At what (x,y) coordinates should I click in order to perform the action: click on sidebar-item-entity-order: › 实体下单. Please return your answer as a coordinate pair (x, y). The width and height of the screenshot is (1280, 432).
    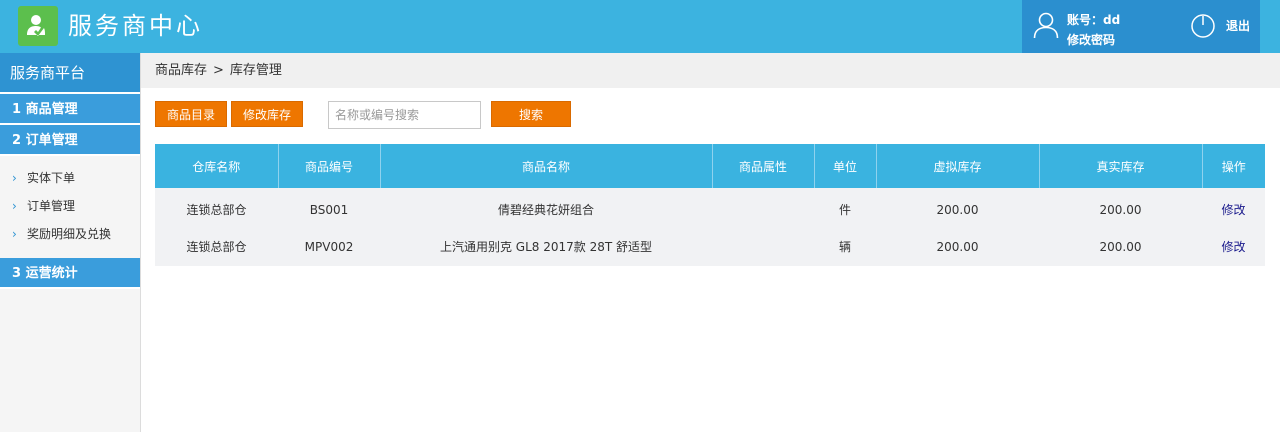
    Looking at the image, I should click on (70, 178).